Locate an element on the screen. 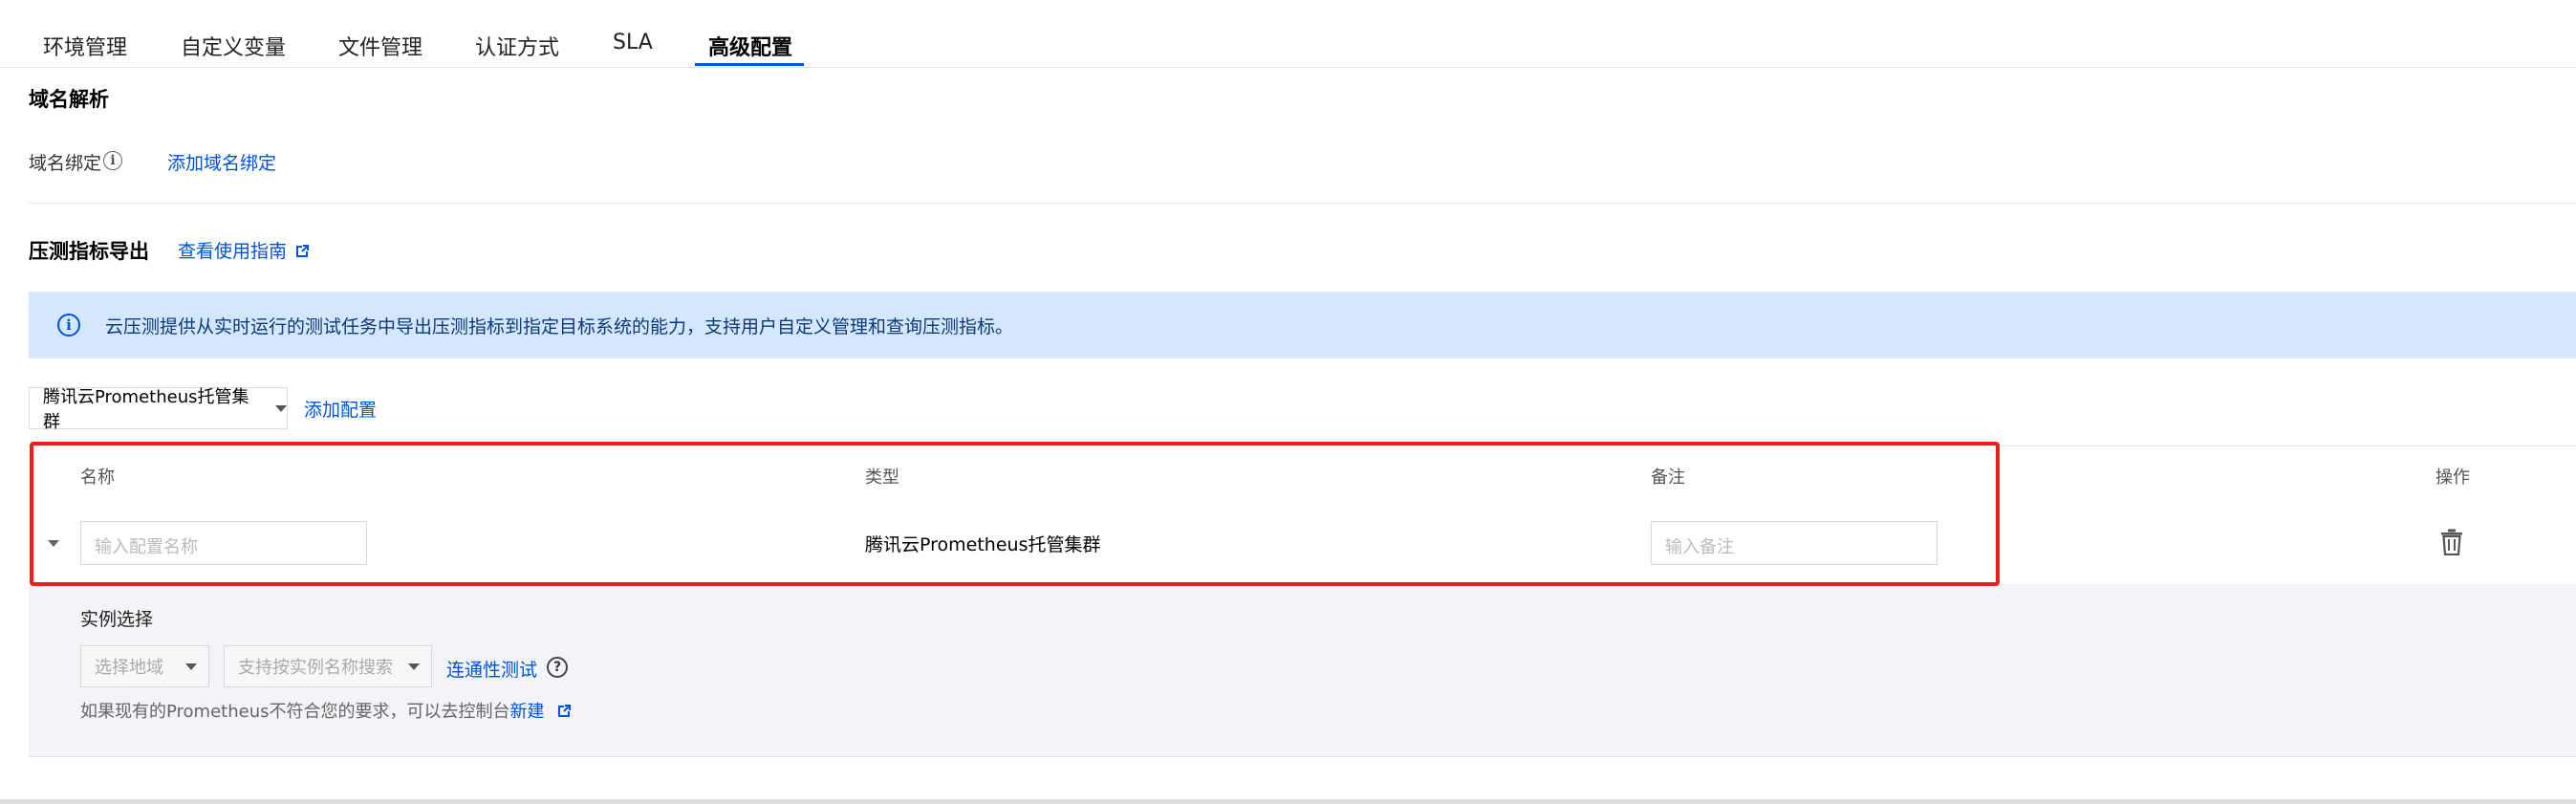 This screenshot has height=804, width=2576. hint-text: 如果现有的Prometheus不符合您的要求，可以去控制台 is located at coordinates (295, 712).